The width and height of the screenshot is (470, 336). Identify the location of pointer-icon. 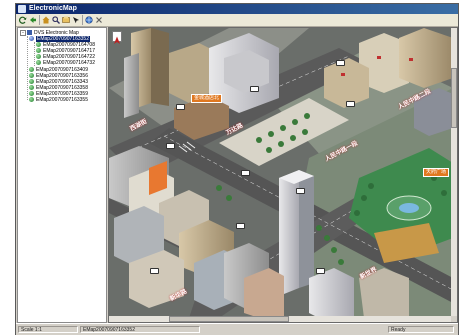
(76, 20).